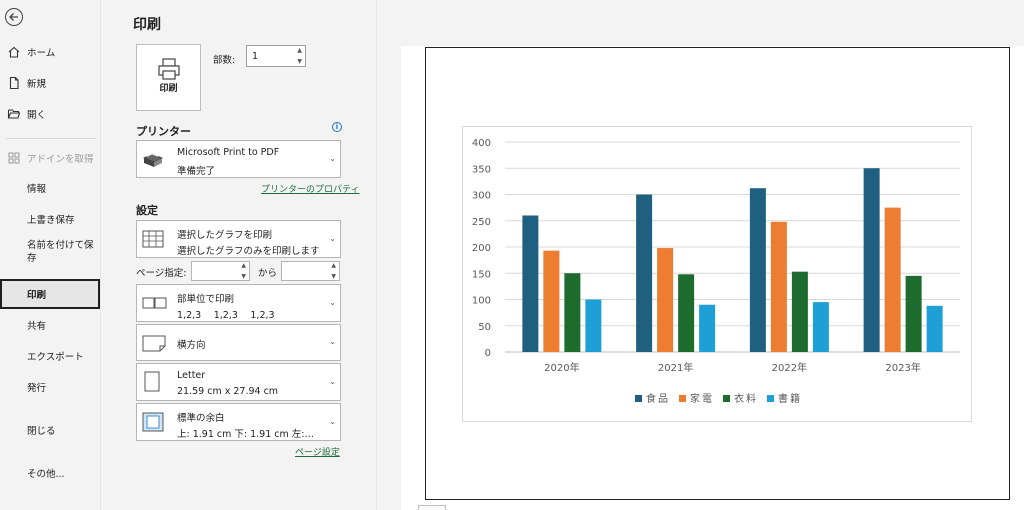 The width and height of the screenshot is (1024, 510). Describe the element at coordinates (153, 239) in the screenshot. I see `sheet-grid-icon` at that location.